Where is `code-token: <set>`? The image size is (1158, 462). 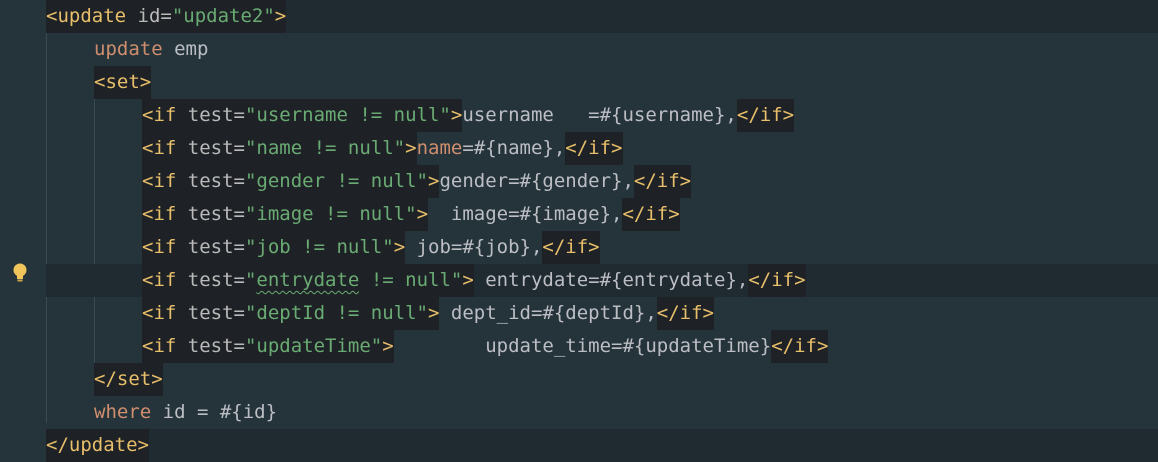 code-token: <set> is located at coordinates (123, 82).